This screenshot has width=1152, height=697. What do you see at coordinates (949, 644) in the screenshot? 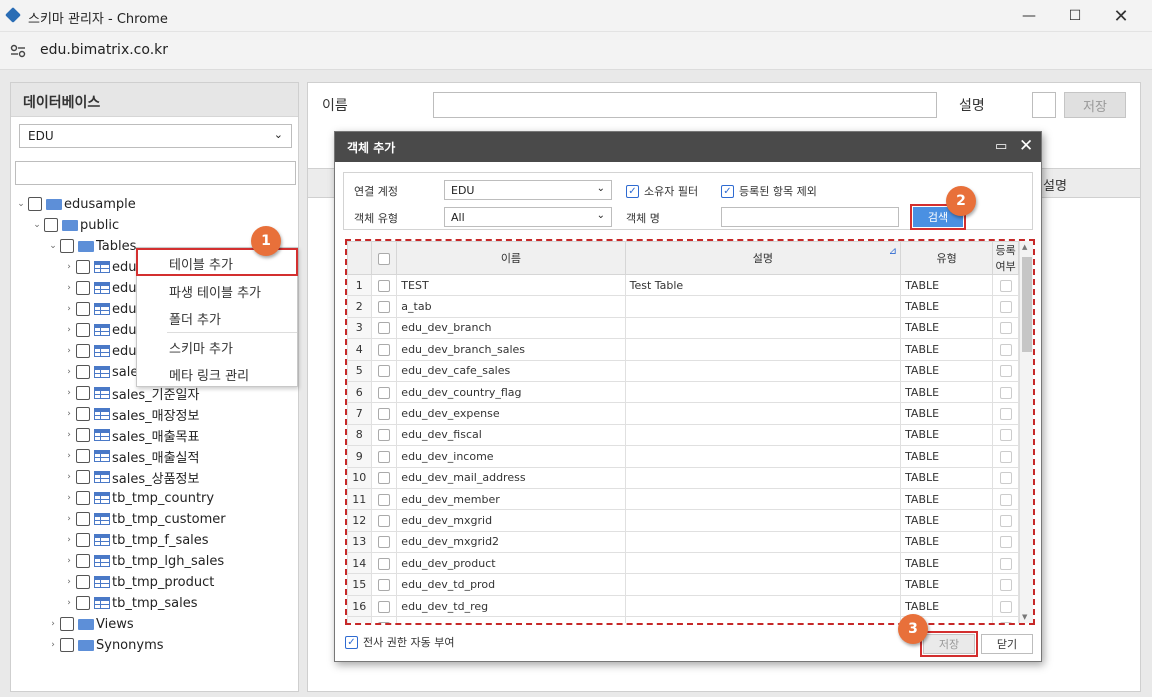
I see `dialog-save-button: 저장` at bounding box center [949, 644].